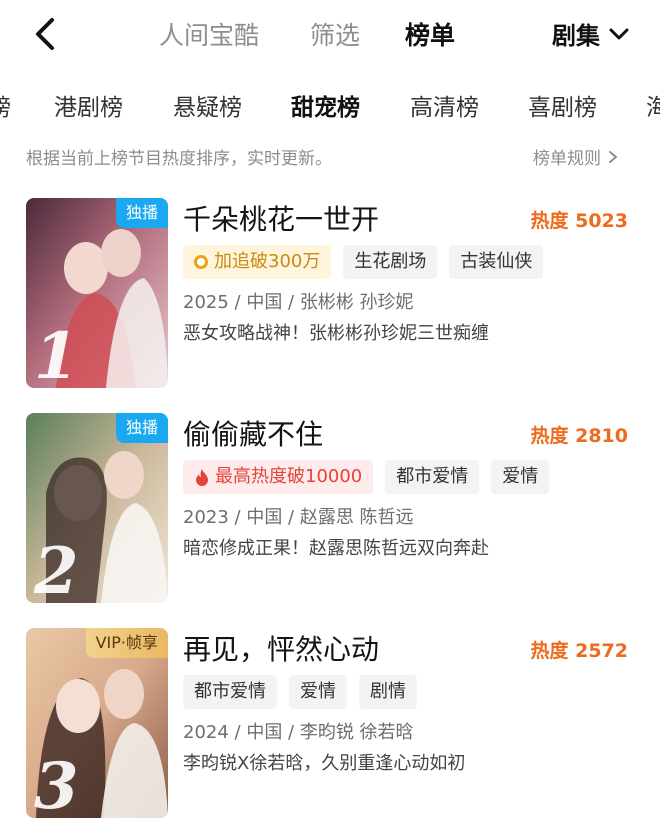 The width and height of the screenshot is (660, 831). Describe the element at coordinates (335, 34) in the screenshot. I see `tab-filter: 筛选` at that location.